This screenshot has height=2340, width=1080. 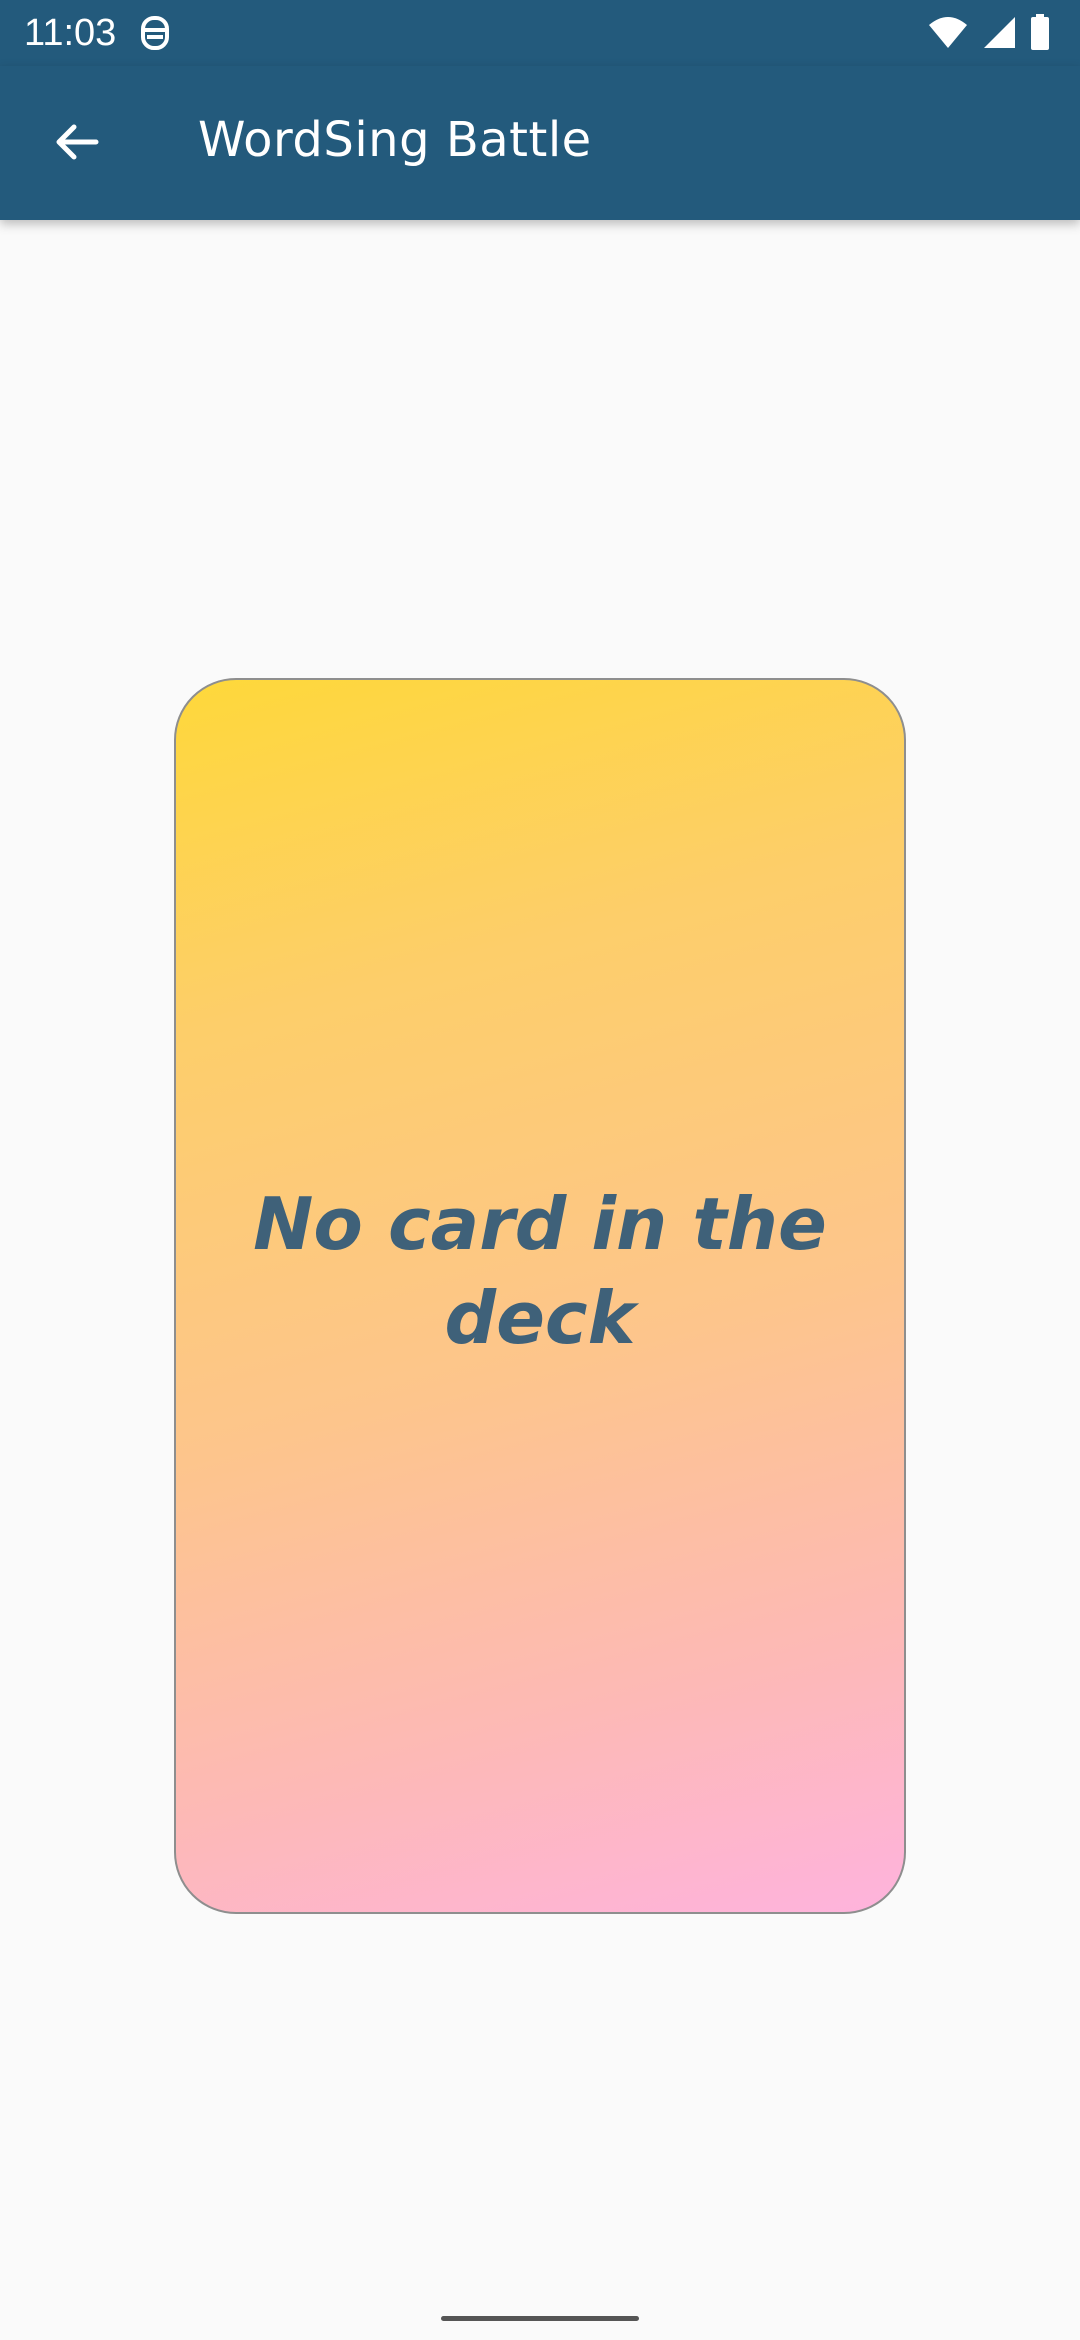 I want to click on signal-icon, so click(x=999, y=34).